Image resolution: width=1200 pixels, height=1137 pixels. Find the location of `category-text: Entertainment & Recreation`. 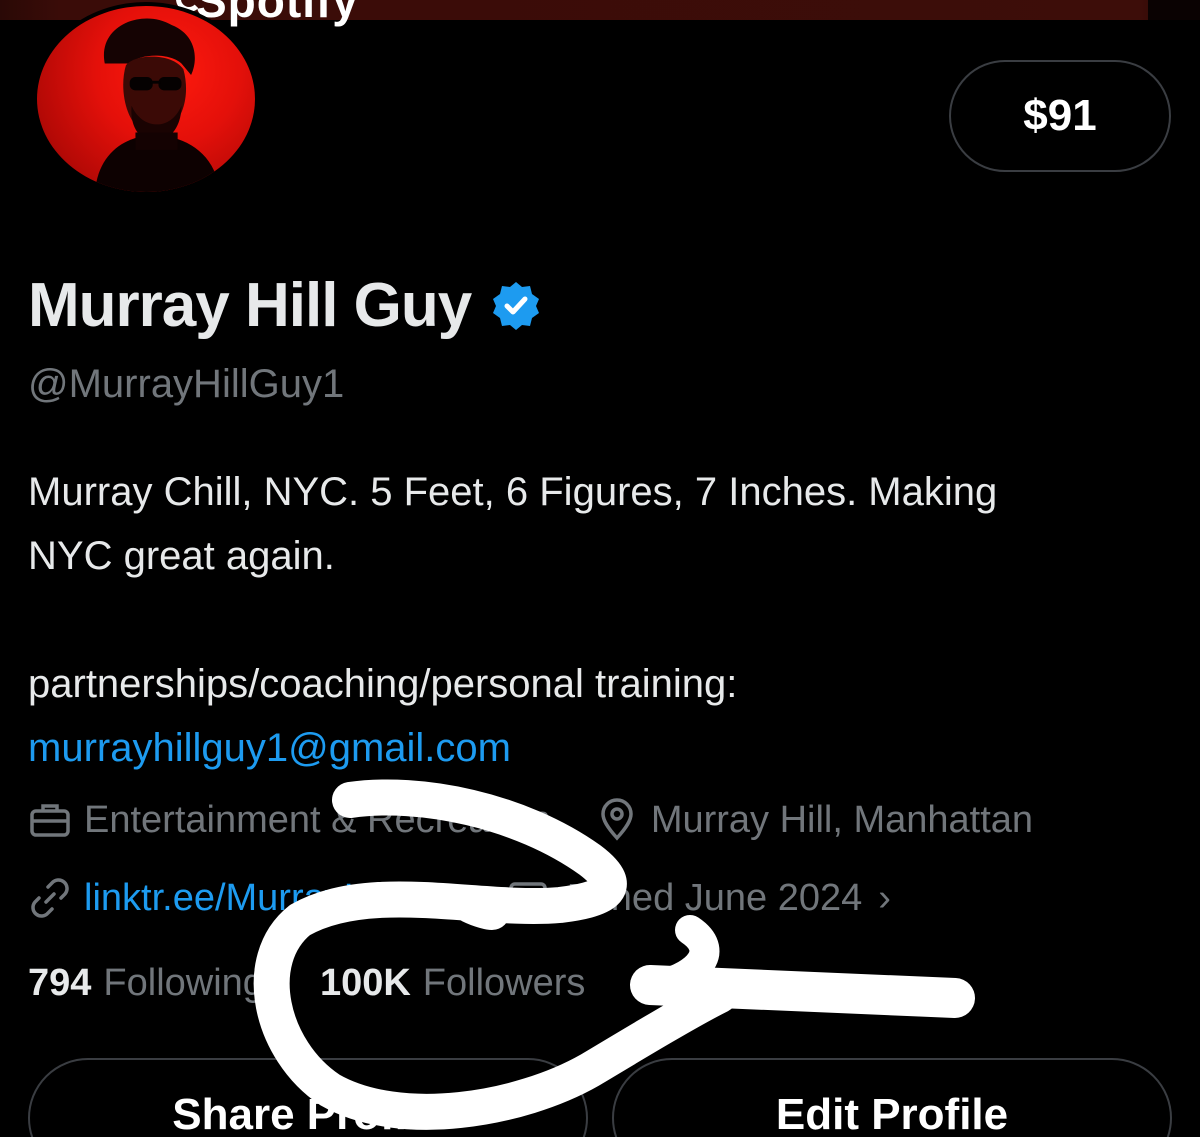

category-text: Entertainment & Recreation is located at coordinates (317, 819).